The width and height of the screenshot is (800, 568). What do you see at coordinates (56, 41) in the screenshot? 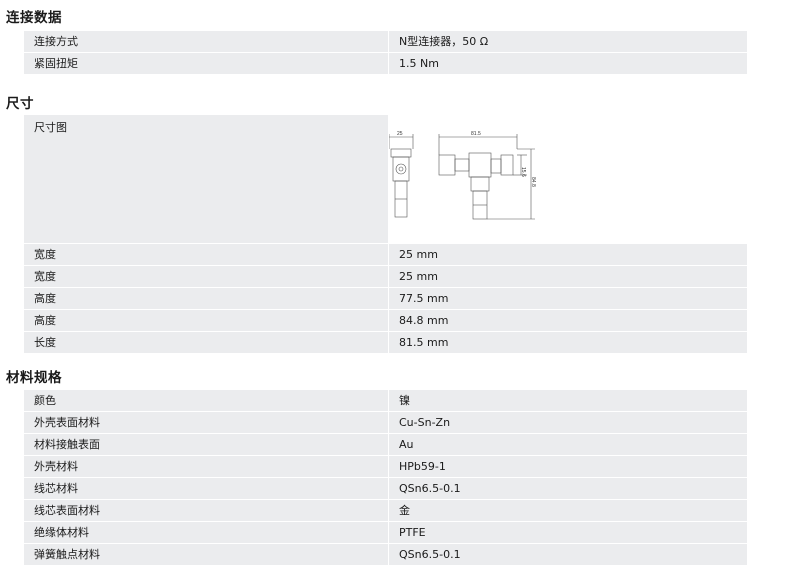
I see `row-key: 连接方式` at bounding box center [56, 41].